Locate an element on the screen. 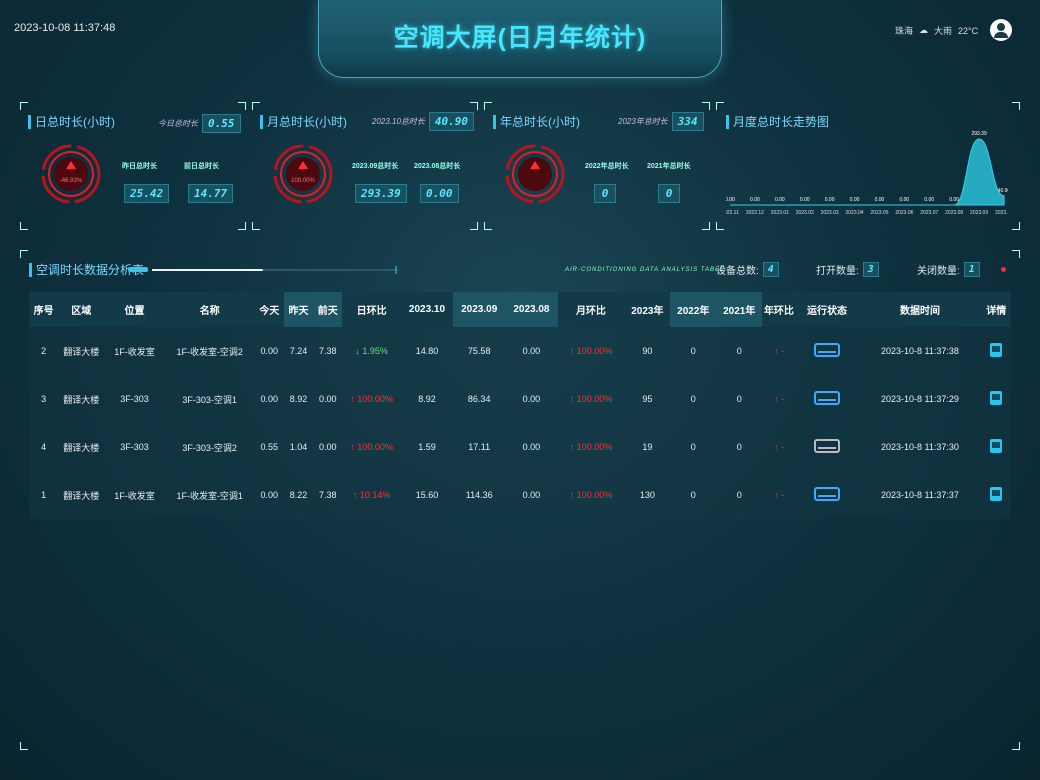 The image size is (1040, 780). daily-ratio-cell: ↑ 10.14% is located at coordinates (371, 495).